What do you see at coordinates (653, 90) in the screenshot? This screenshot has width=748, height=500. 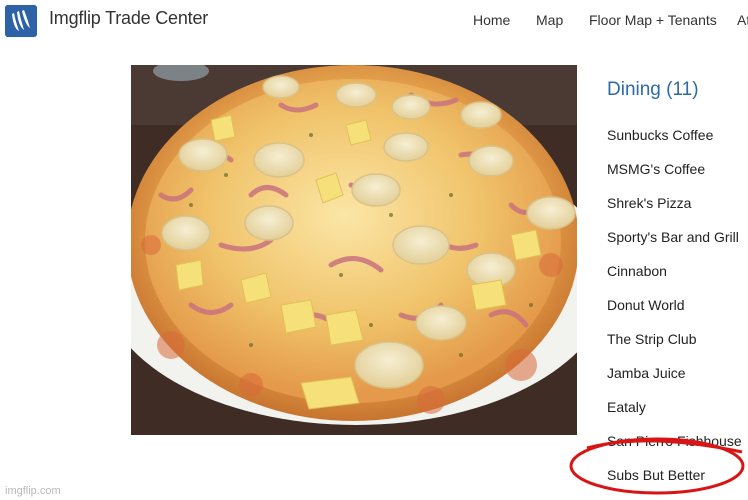 I see `dining-heading: Dining (11)` at bounding box center [653, 90].